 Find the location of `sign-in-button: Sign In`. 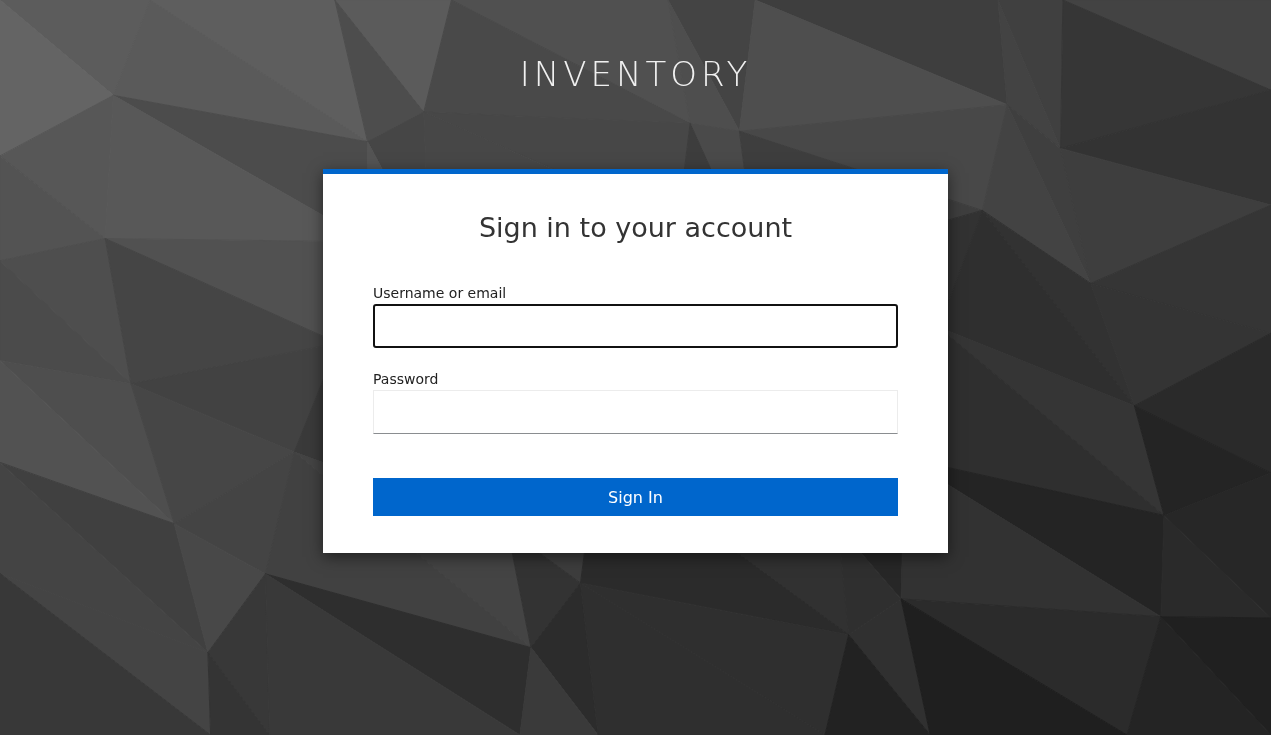

sign-in-button: Sign In is located at coordinates (635, 497).